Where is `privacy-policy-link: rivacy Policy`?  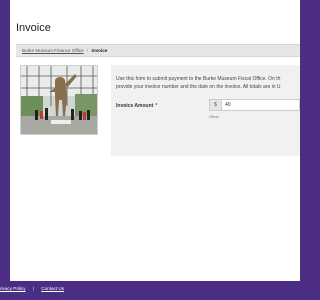
privacy-policy-link: rivacy Policy is located at coordinates (13, 288).